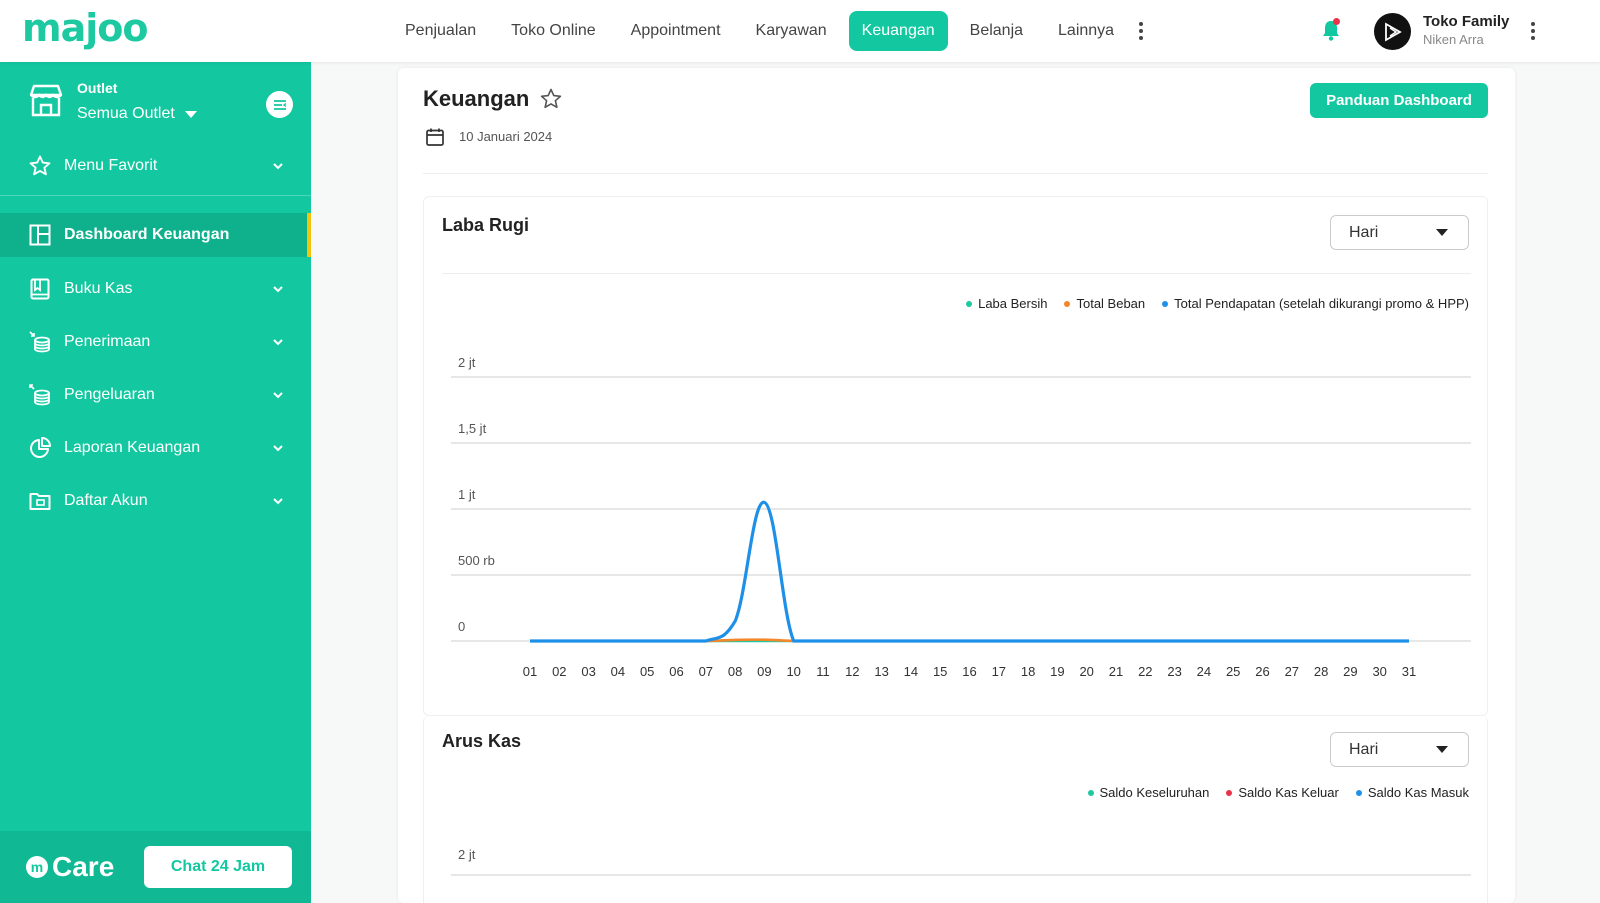 The image size is (1600, 903). What do you see at coordinates (940, 671) in the screenshot?
I see `x-tick-label: 15` at bounding box center [940, 671].